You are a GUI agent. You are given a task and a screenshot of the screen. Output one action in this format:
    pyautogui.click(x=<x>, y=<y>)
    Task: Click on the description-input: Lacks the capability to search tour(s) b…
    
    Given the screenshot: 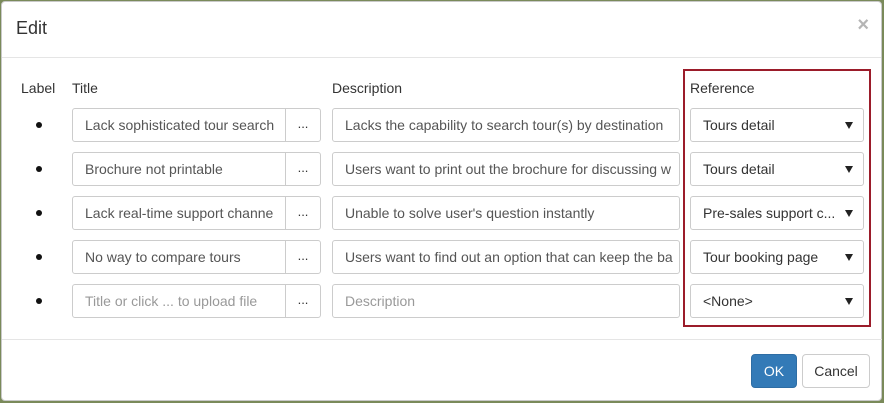 What is the action you would take?
    pyautogui.click(x=506, y=125)
    